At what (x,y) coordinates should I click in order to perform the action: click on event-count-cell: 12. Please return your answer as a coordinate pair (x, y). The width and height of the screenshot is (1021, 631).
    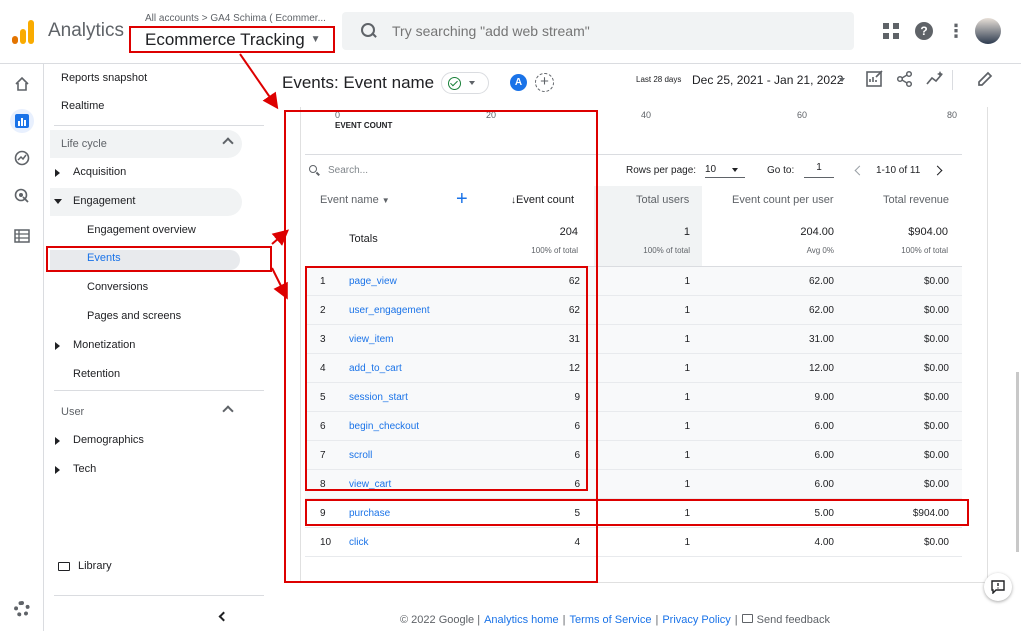
    Looking at the image, I should click on (574, 368).